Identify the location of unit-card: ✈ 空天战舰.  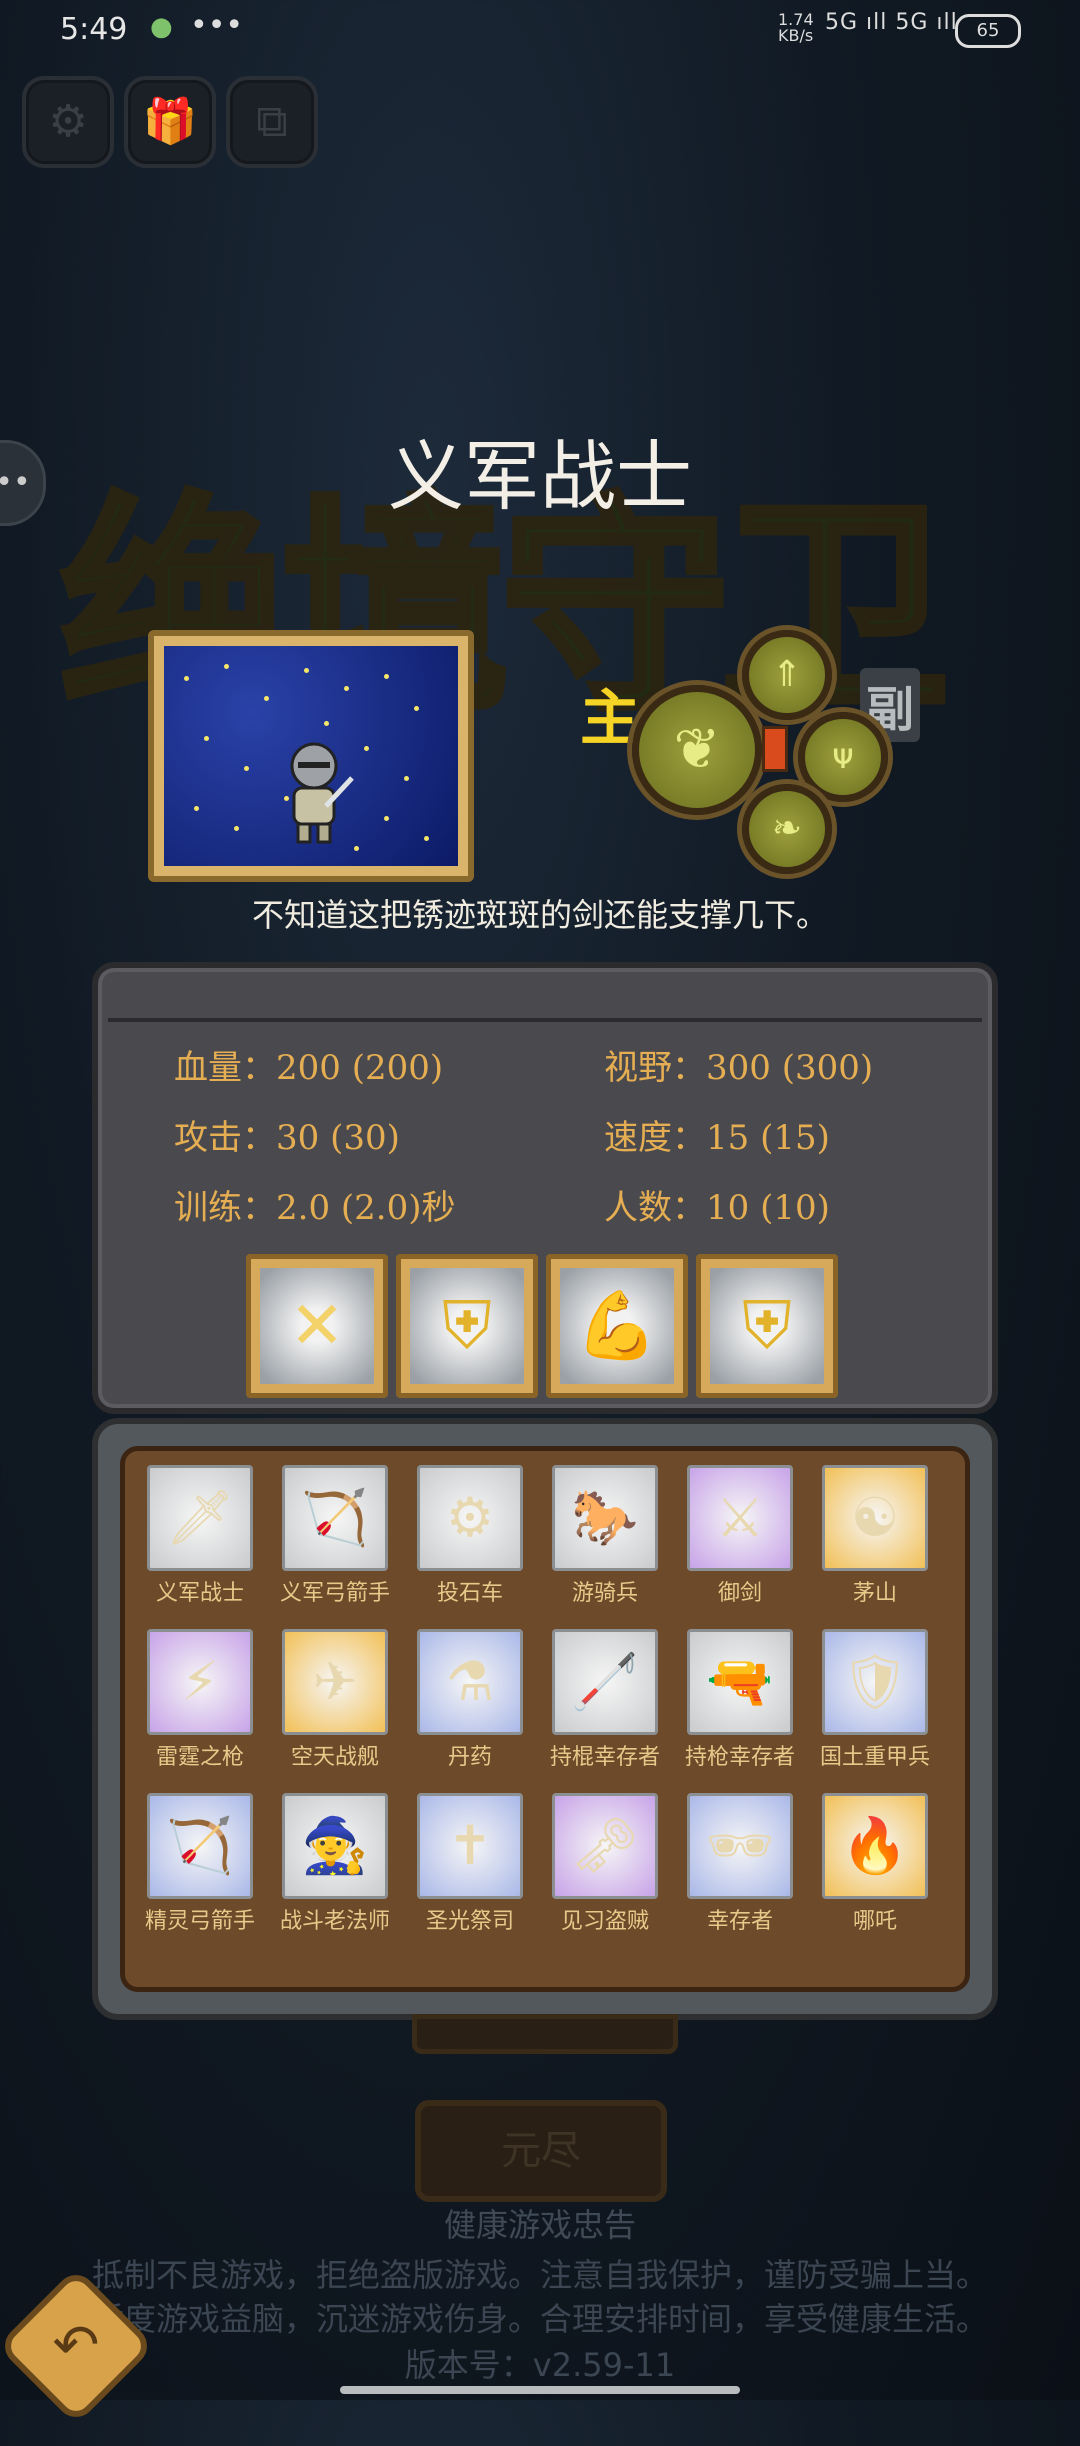
(335, 1706).